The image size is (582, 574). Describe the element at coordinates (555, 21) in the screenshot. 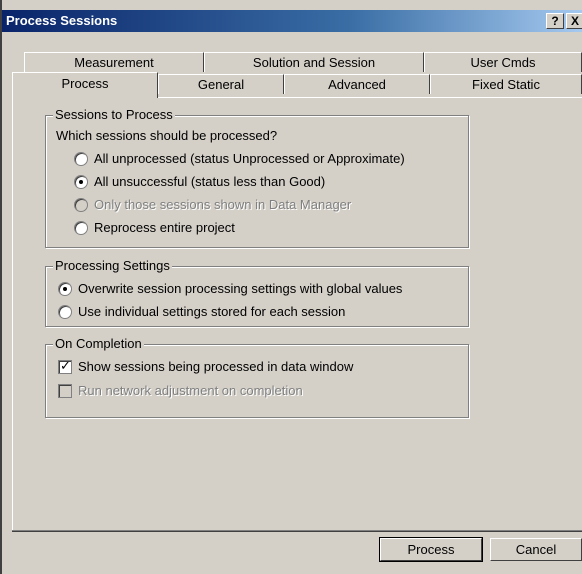

I see `help-button: ?` at that location.